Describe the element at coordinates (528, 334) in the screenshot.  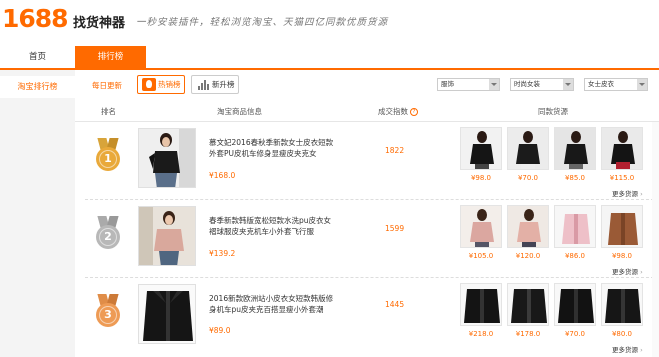
I see `source-price: ¥178.0` at that location.